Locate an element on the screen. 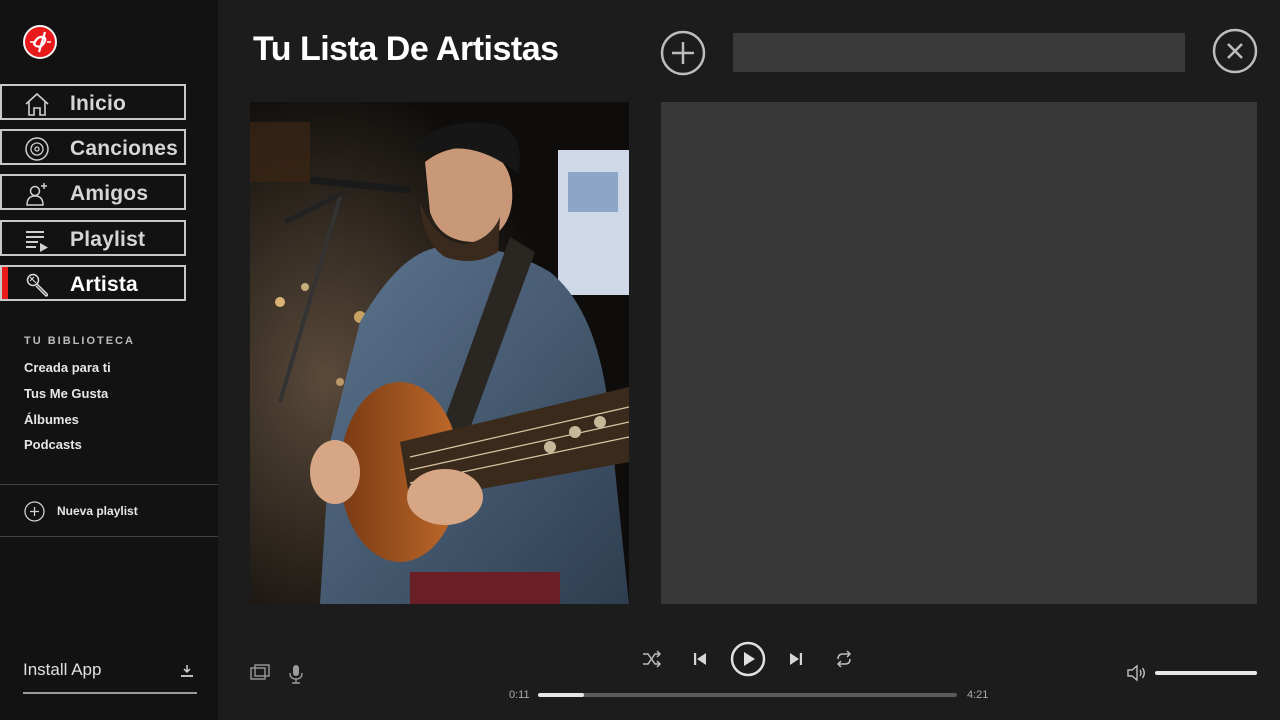 Image resolution: width=1280 pixels, height=720 pixels. shuffle-icon is located at coordinates (652, 659).